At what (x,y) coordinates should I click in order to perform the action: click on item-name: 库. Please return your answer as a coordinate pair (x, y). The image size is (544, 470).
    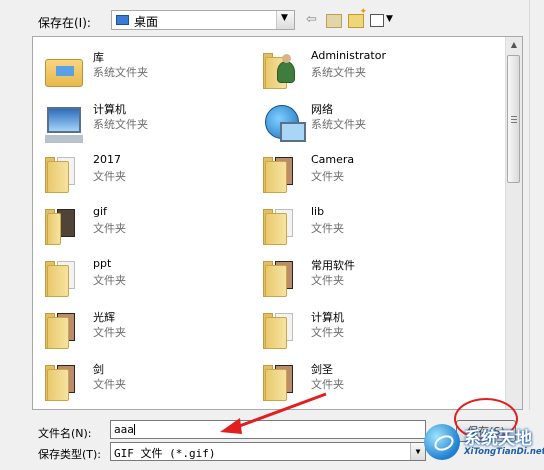
    Looking at the image, I should click on (98, 57).